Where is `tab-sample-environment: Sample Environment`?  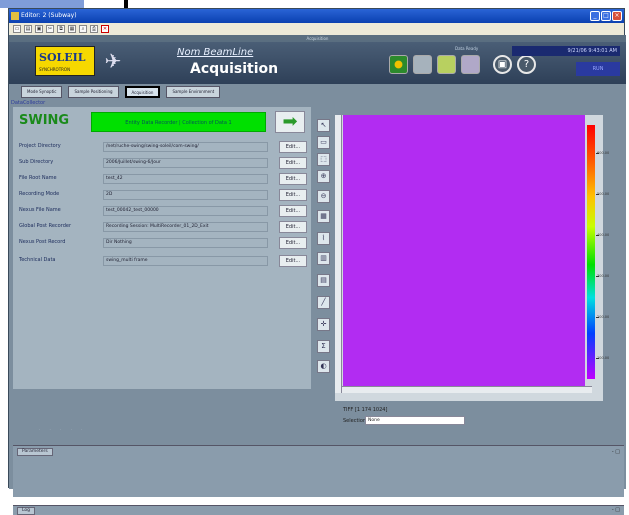 tab-sample-environment: Sample Environment is located at coordinates (193, 92).